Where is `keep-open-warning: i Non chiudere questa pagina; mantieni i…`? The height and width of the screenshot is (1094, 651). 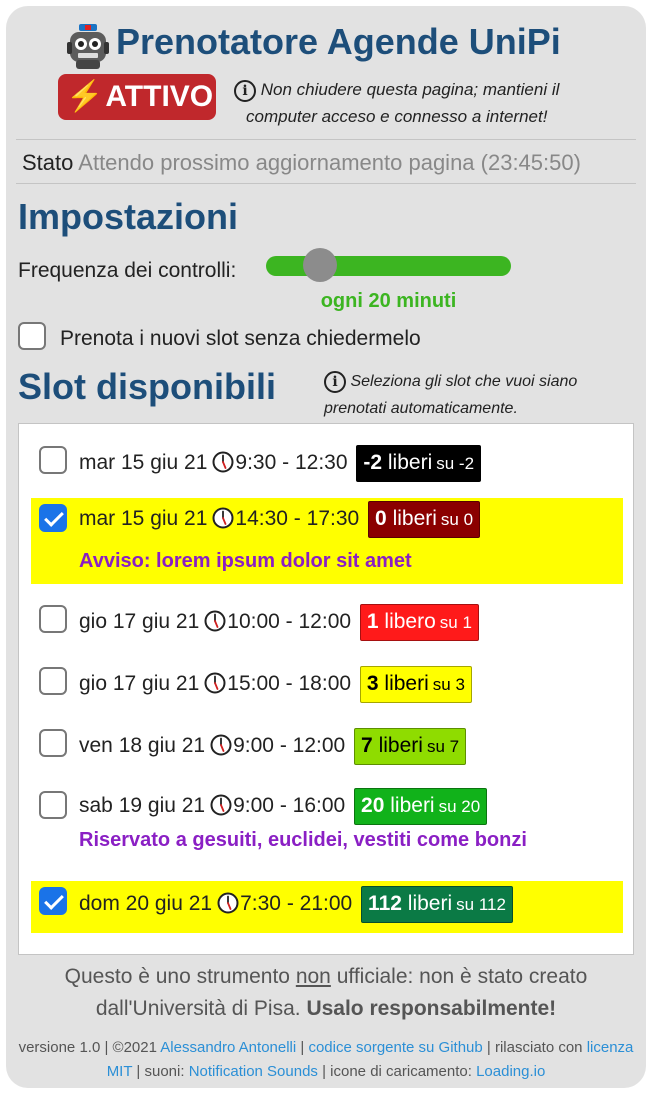
keep-open-warning: i Non chiudere questa pagina; mantieni i… is located at coordinates (414, 103).